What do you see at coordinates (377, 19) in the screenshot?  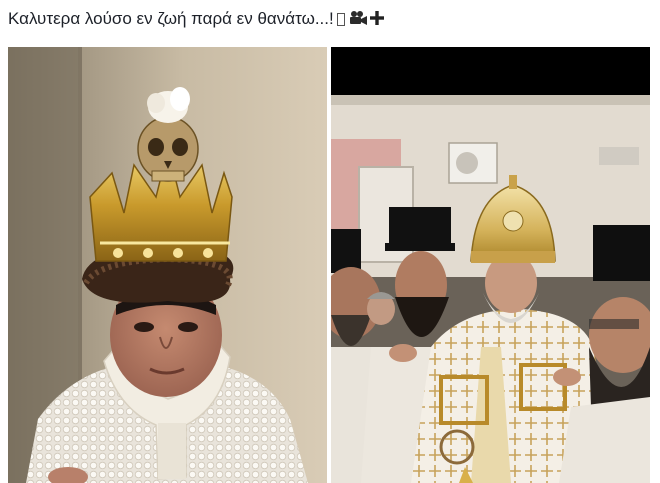 I see `cross-icon` at bounding box center [377, 19].